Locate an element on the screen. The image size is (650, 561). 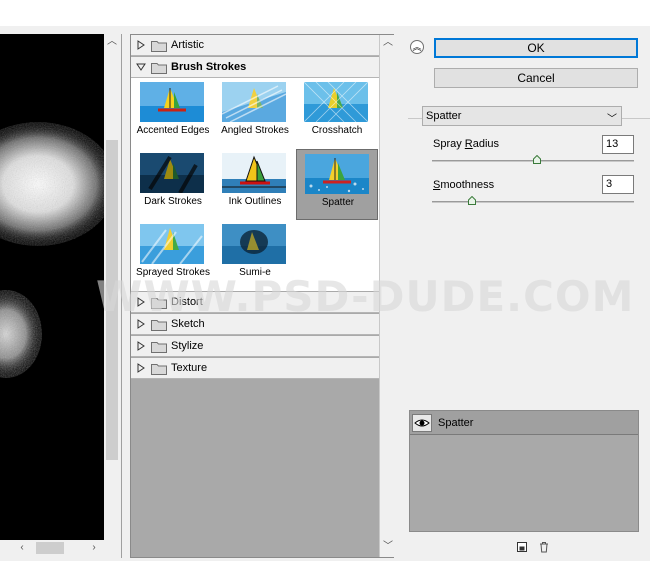
thumb-accented-edges: Accented Edges is located at coordinates (173, 113).